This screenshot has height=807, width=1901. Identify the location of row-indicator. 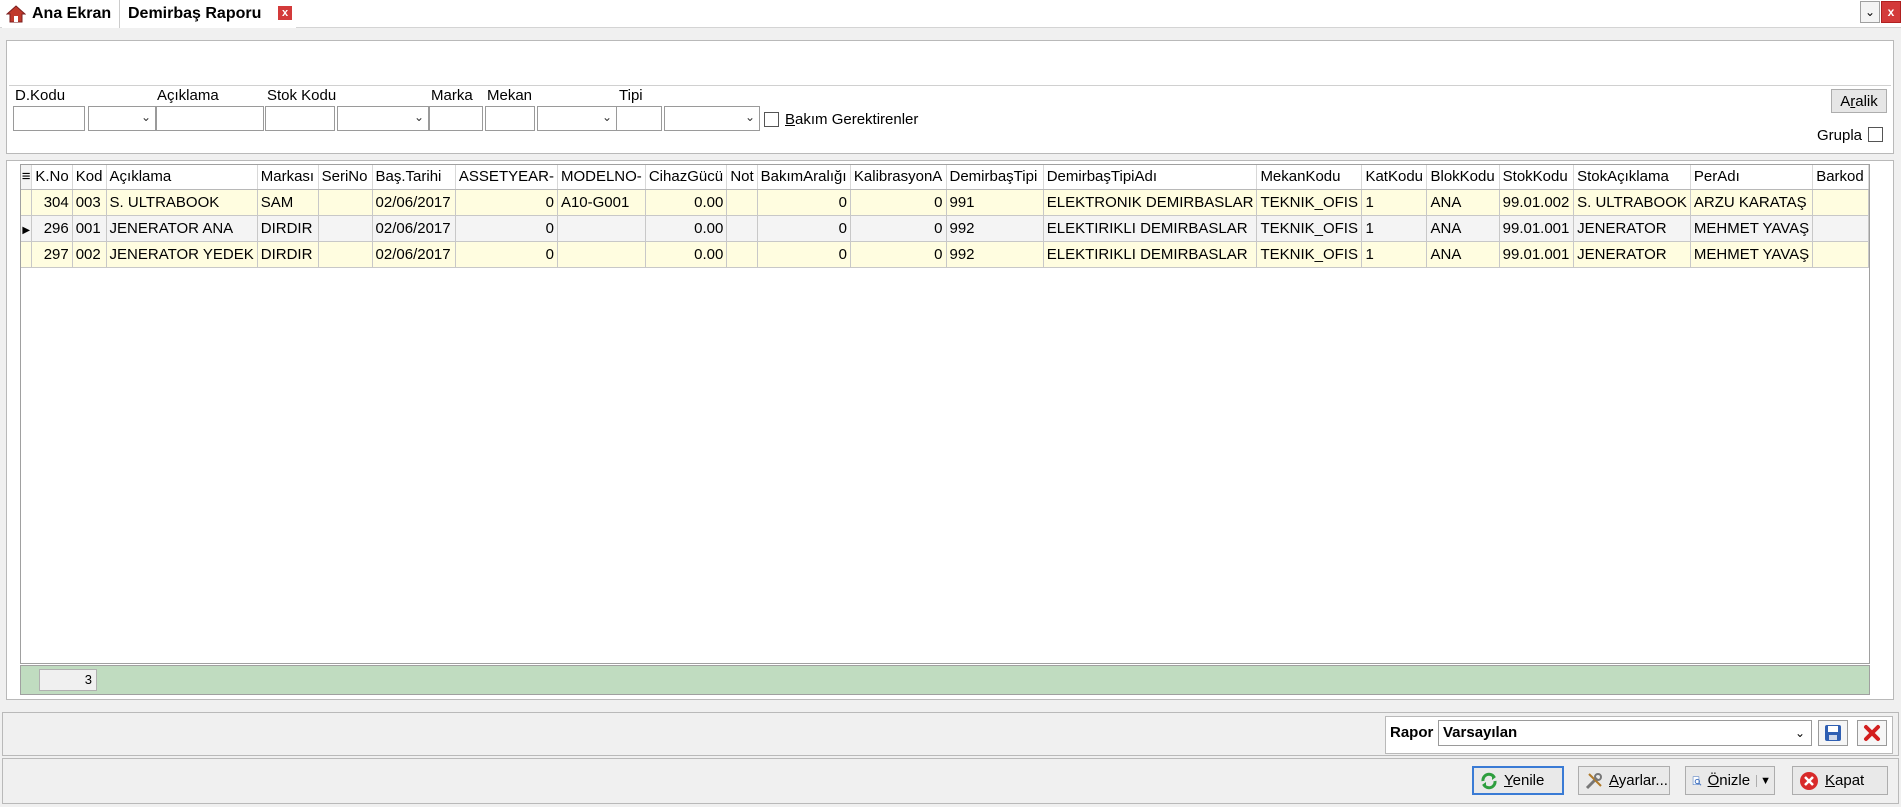
(27, 202).